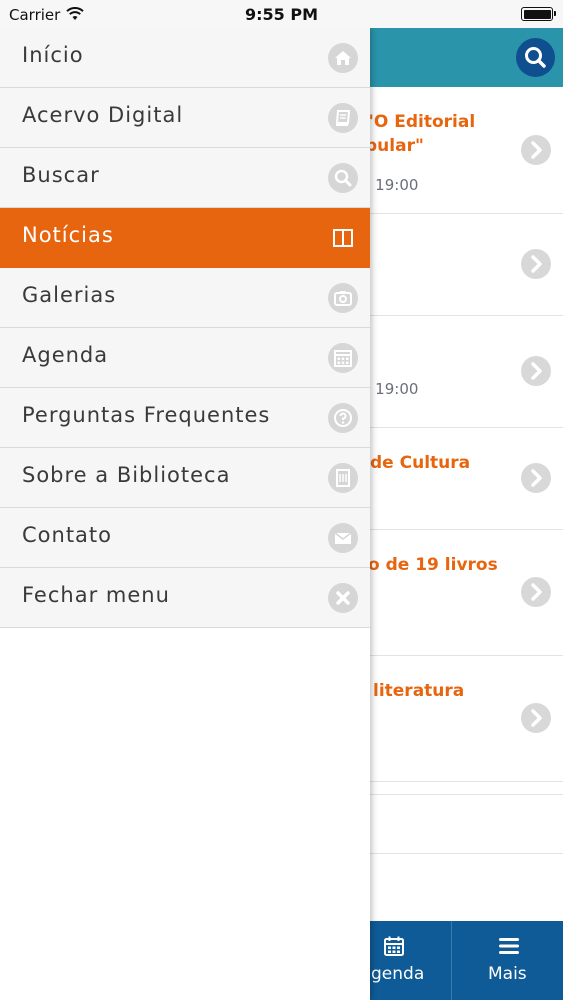  Describe the element at coordinates (507, 974) in the screenshot. I see `tab-mais-label: Mais` at that location.